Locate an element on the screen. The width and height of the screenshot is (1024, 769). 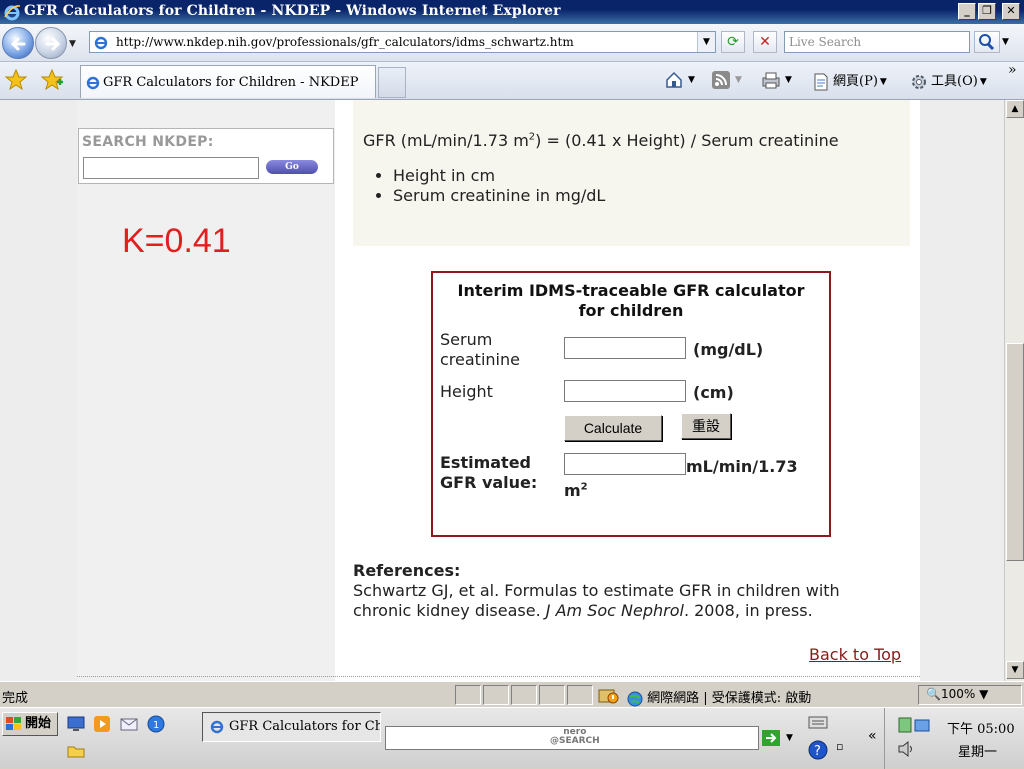
page-menu-button: 網頁(P) ▼ is located at coordinates (849, 81).